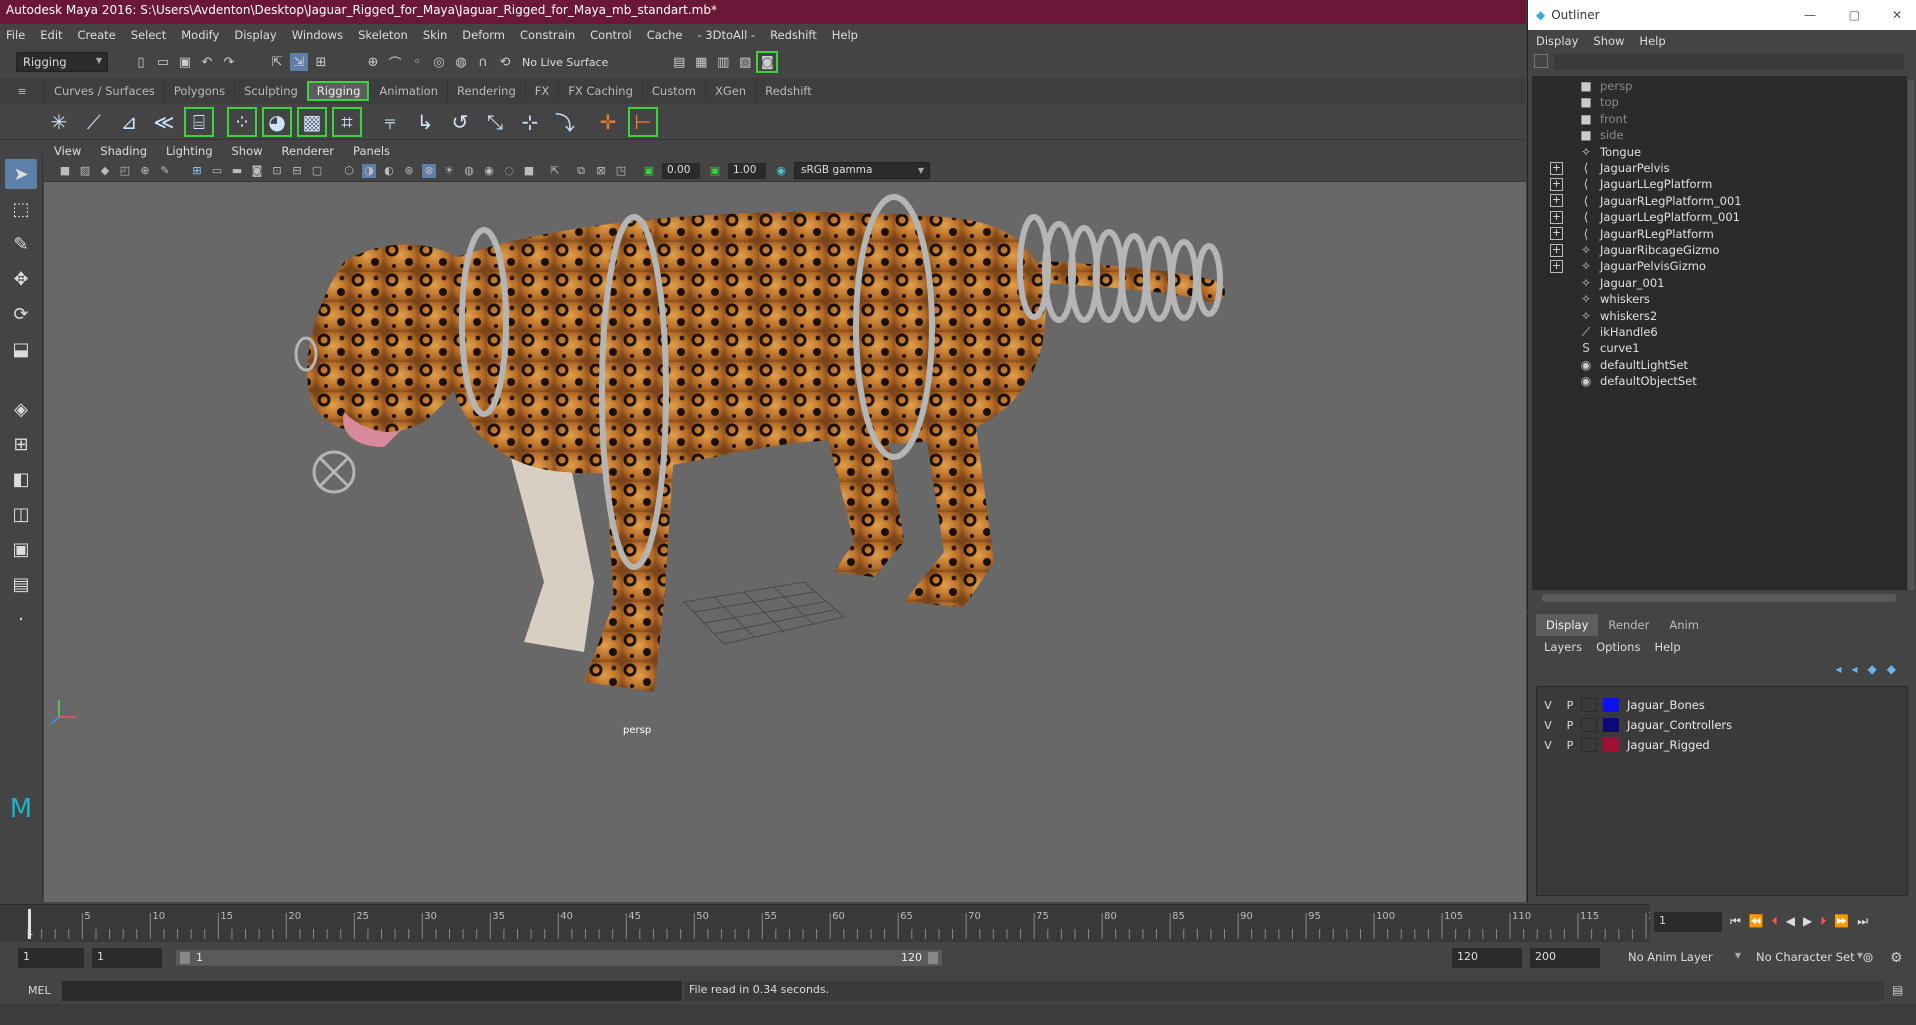  Describe the element at coordinates (165, 171) in the screenshot. I see `grease-pencil-icon: ✎` at that location.